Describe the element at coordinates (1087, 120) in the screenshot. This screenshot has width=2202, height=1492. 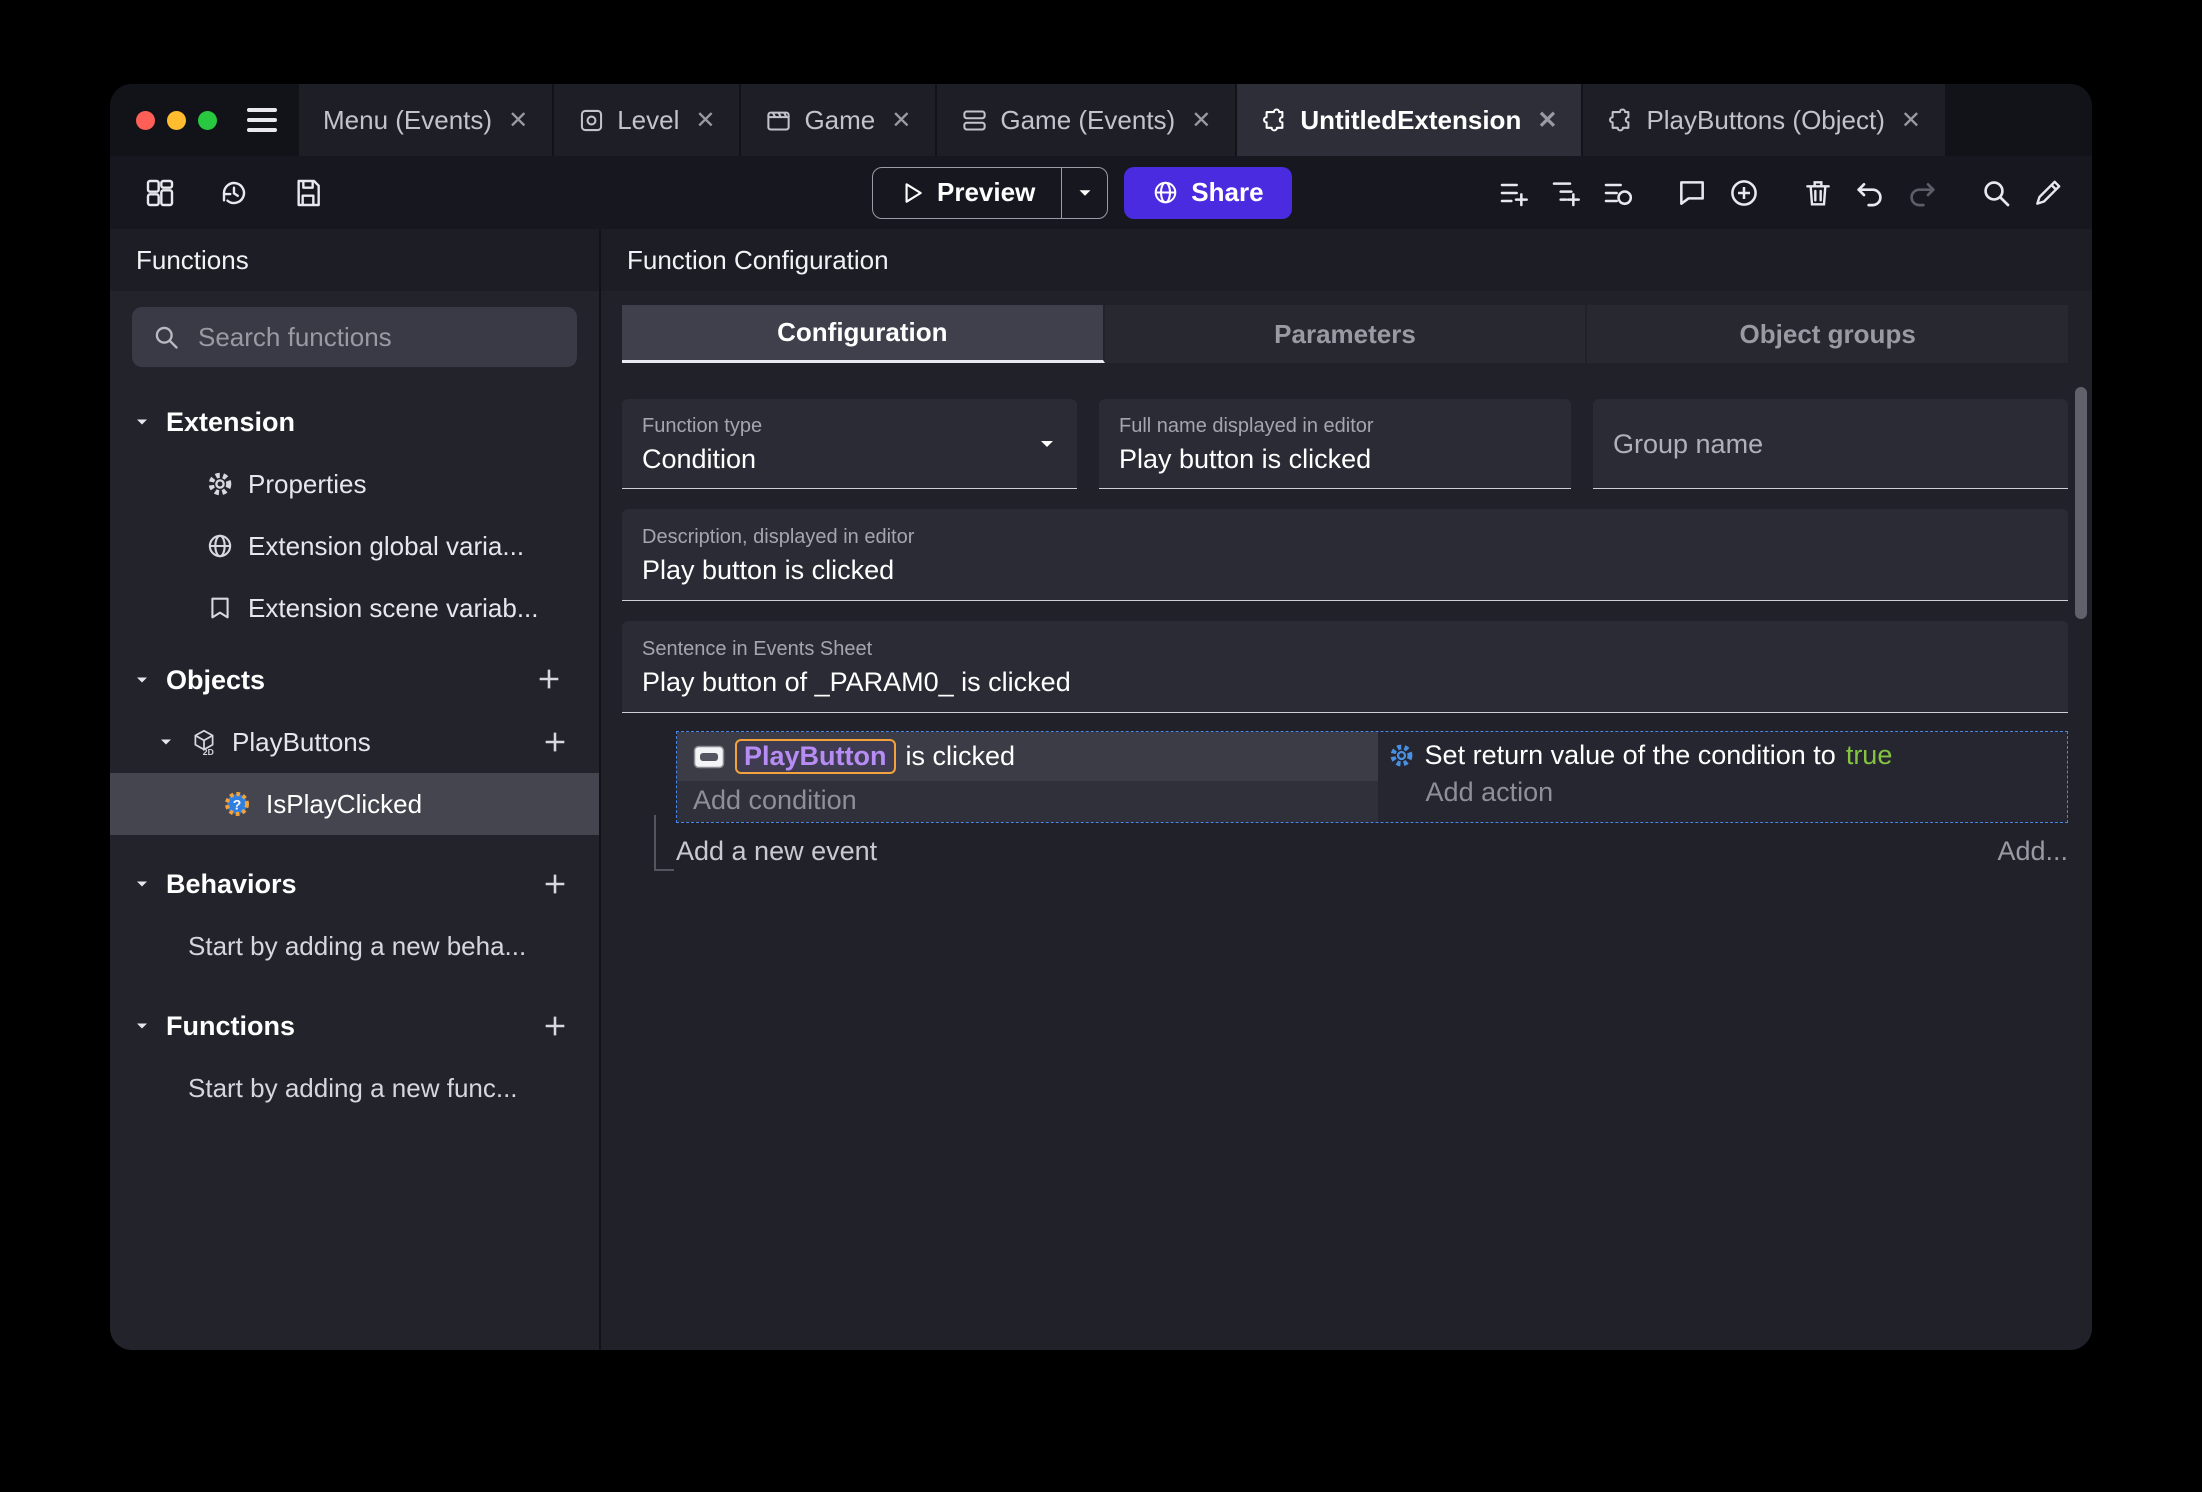
I see `tab-game-events: Game (Events) ✕` at that location.